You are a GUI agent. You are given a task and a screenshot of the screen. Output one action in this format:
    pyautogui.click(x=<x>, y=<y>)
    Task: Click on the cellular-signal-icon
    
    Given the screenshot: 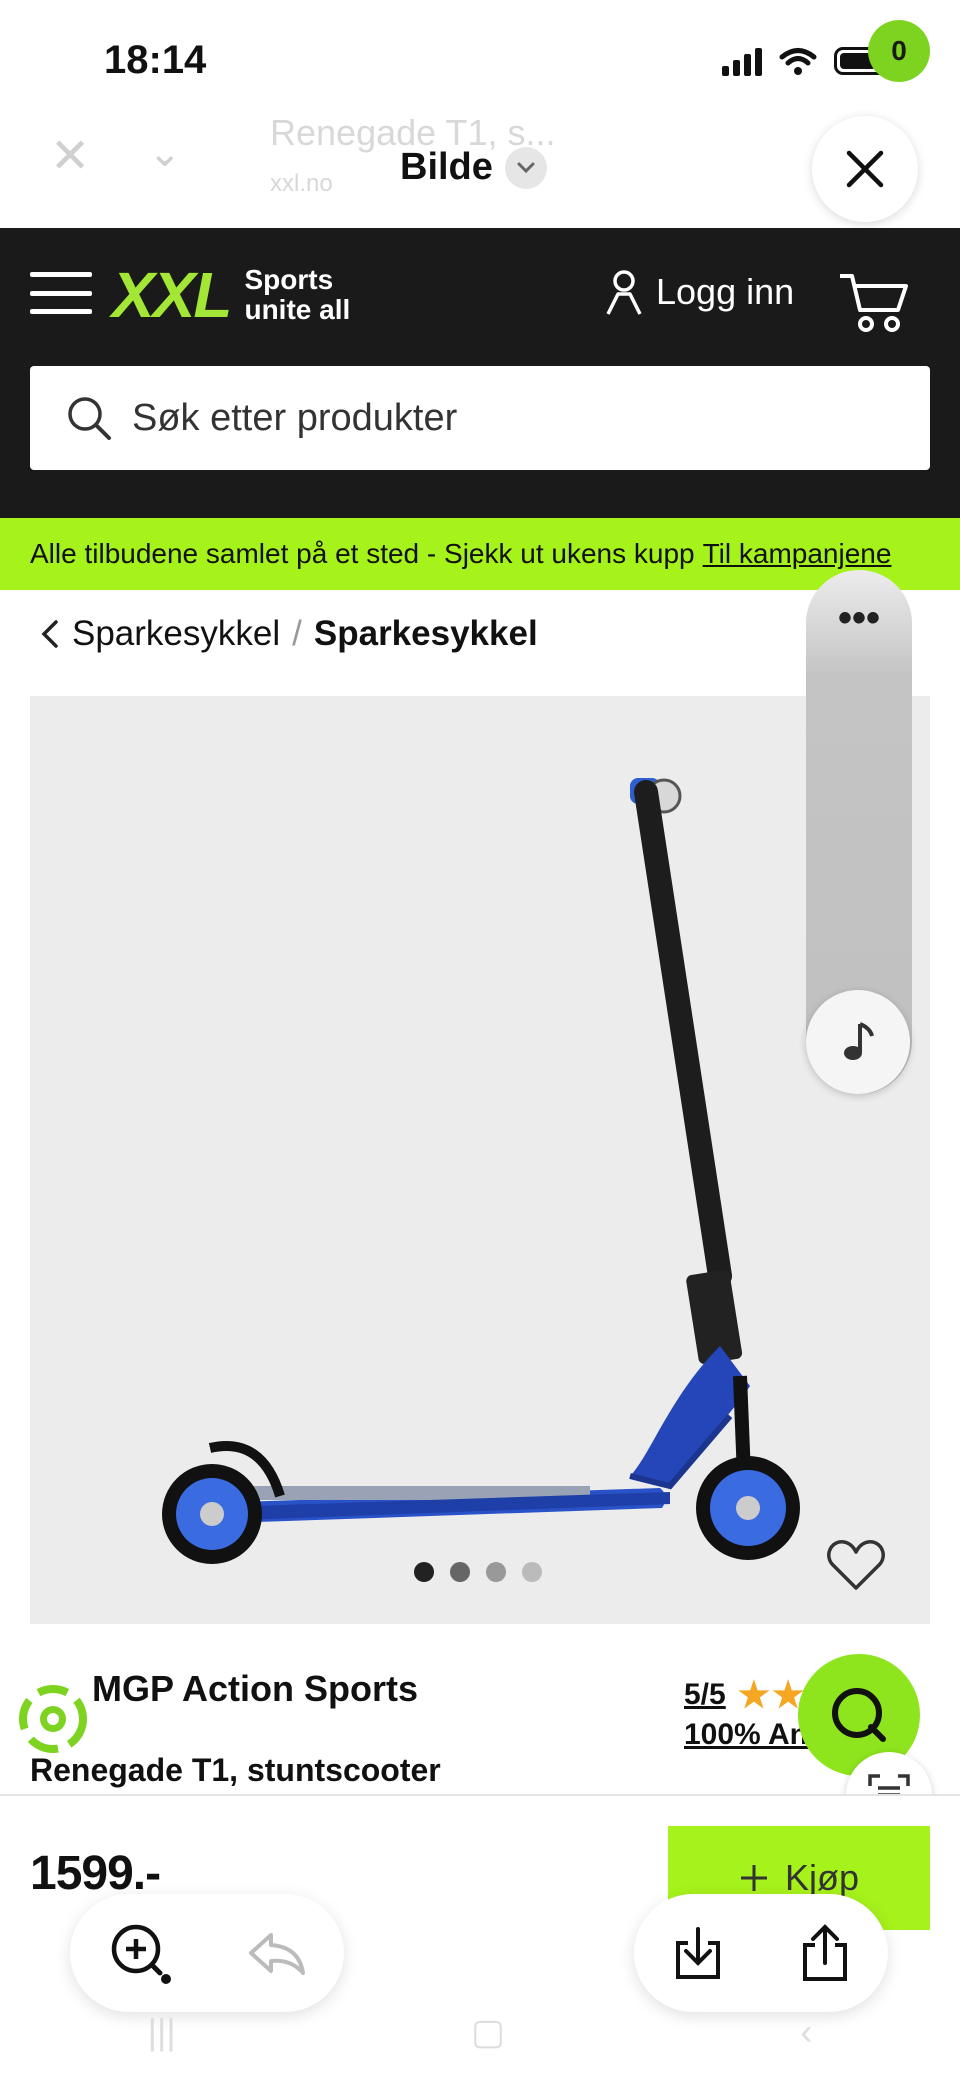 What is the action you would take?
    pyautogui.click(x=742, y=61)
    